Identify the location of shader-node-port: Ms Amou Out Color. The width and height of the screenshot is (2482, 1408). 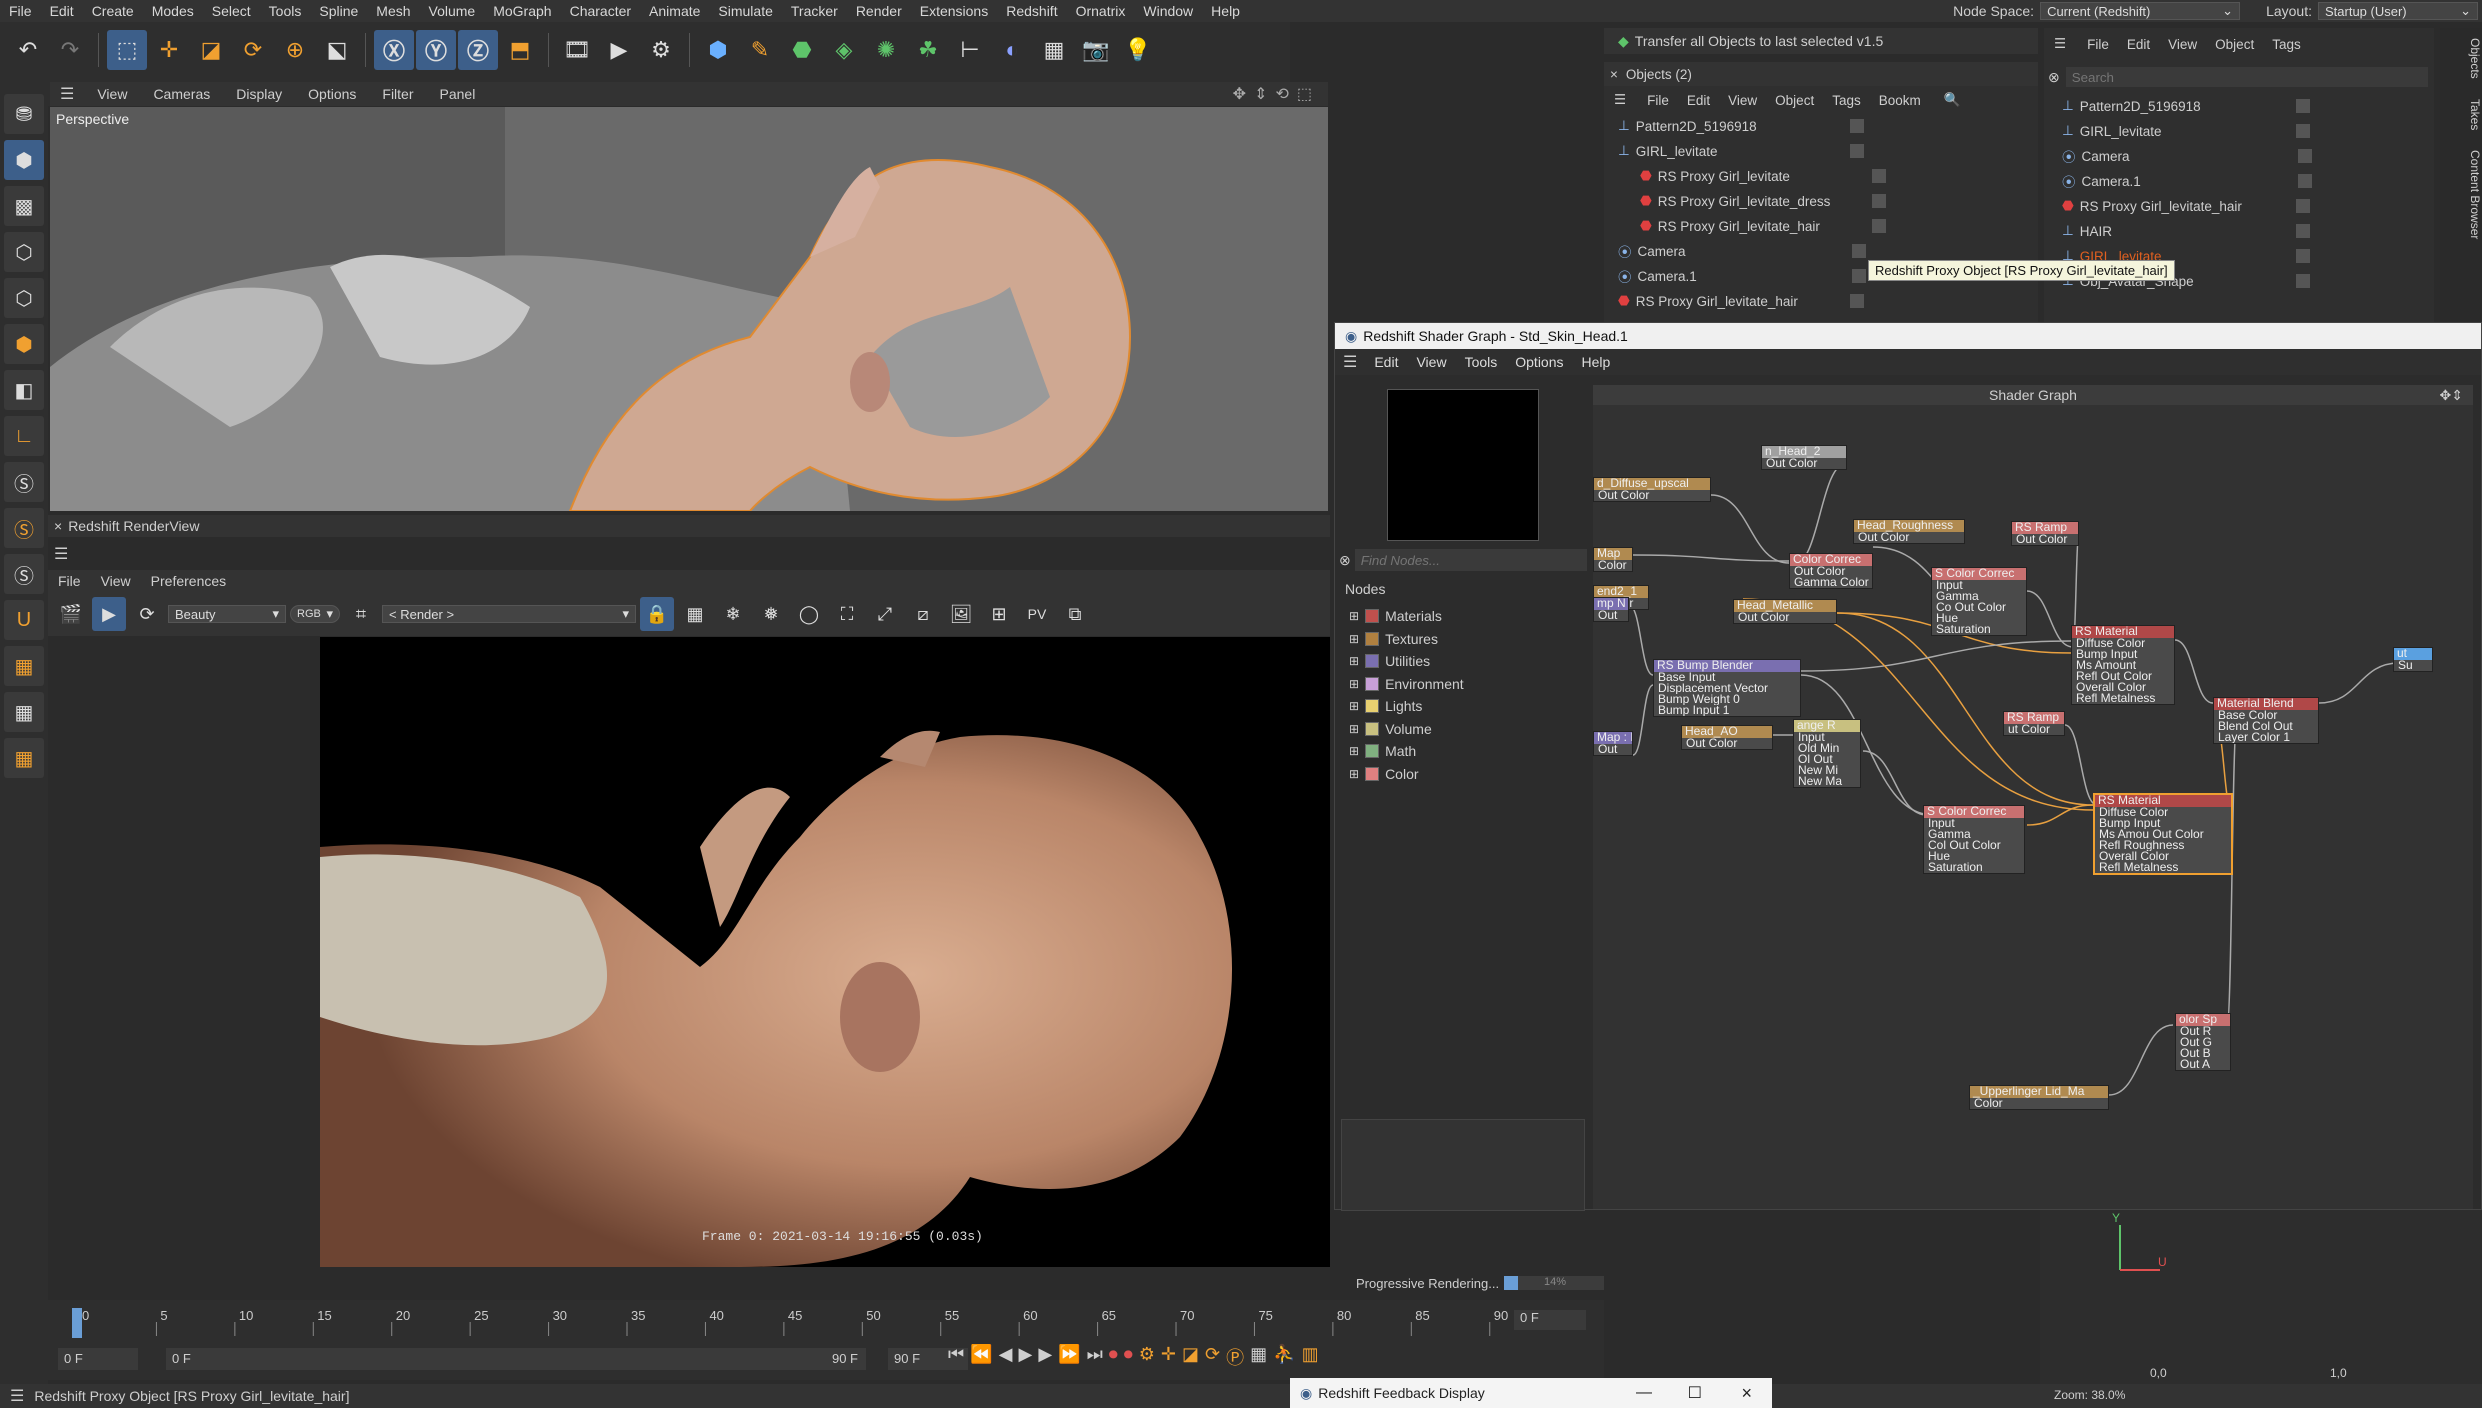
(2163, 834).